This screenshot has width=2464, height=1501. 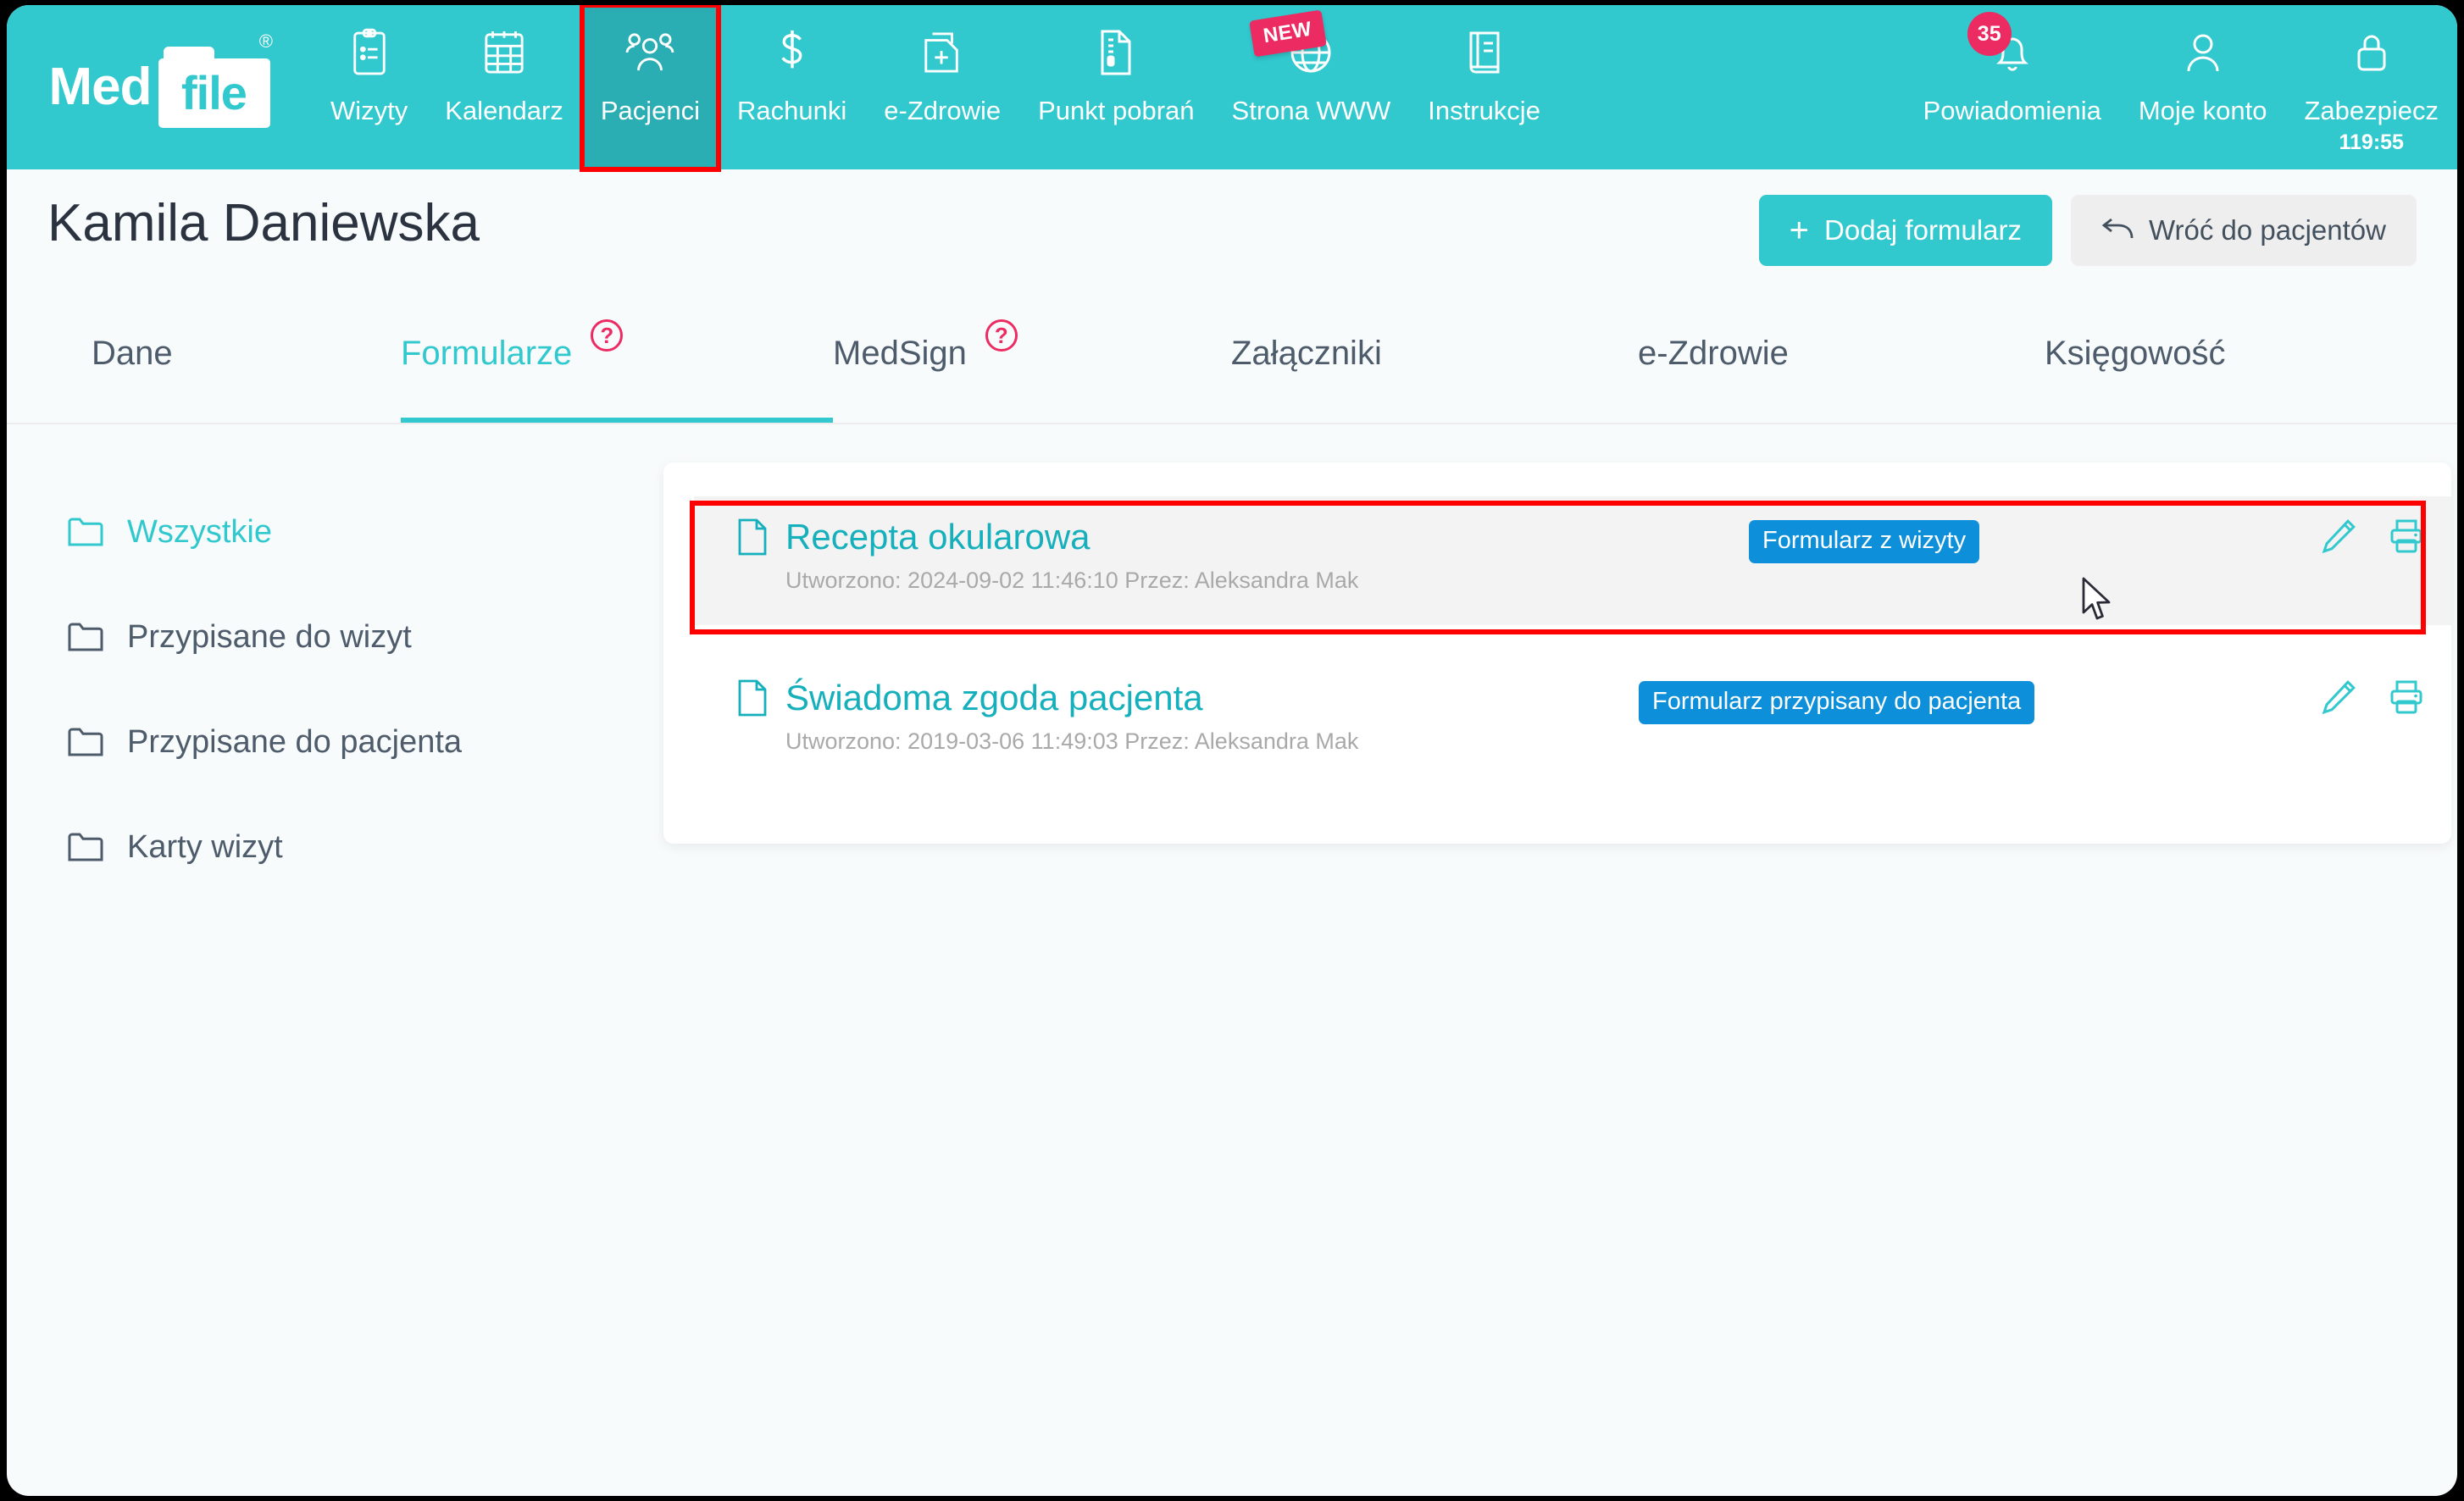 What do you see at coordinates (937, 537) in the screenshot?
I see `form-title-link: Recepta okularowa` at bounding box center [937, 537].